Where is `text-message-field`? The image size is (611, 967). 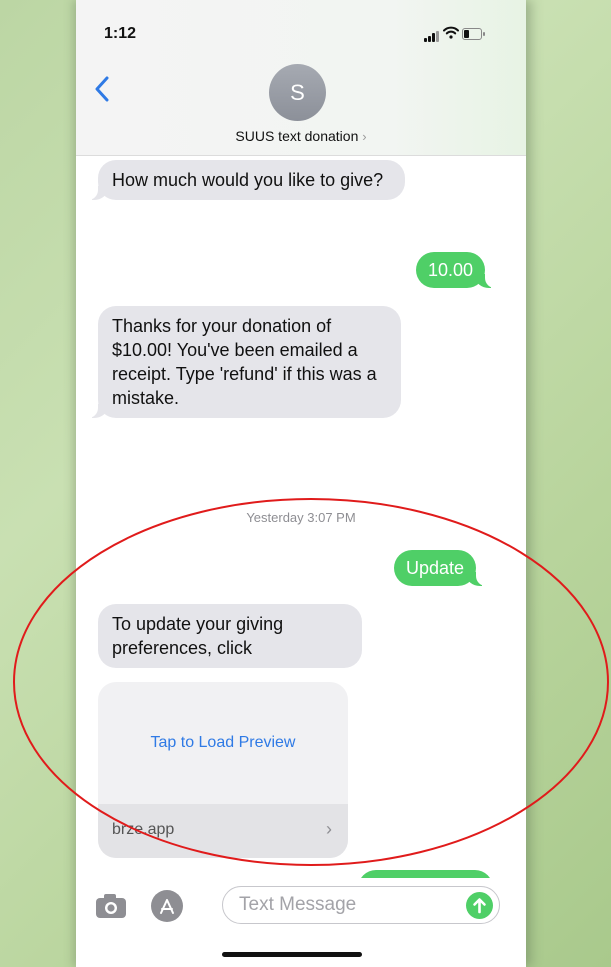
text-message-field is located at coordinates (344, 905).